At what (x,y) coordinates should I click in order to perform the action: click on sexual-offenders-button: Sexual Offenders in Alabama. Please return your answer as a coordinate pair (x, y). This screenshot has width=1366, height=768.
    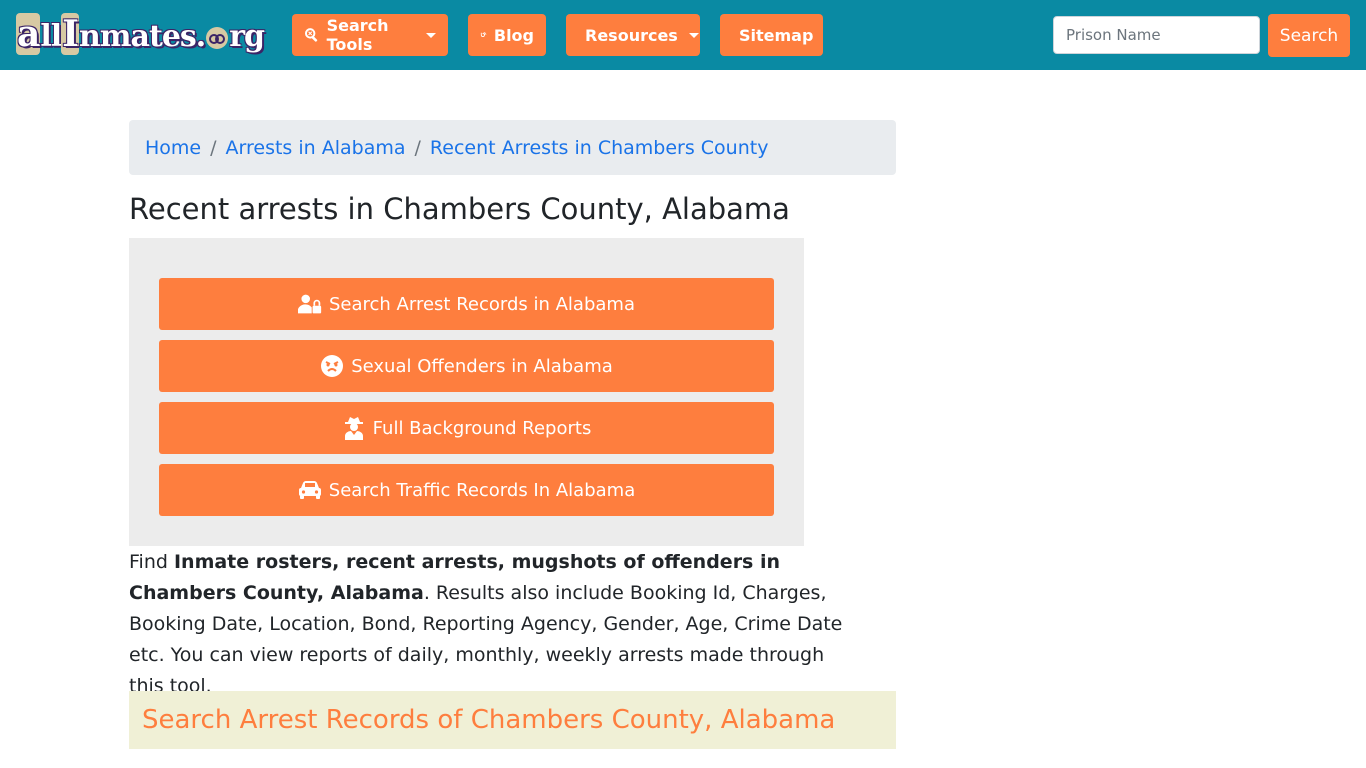
    Looking at the image, I should click on (466, 366).